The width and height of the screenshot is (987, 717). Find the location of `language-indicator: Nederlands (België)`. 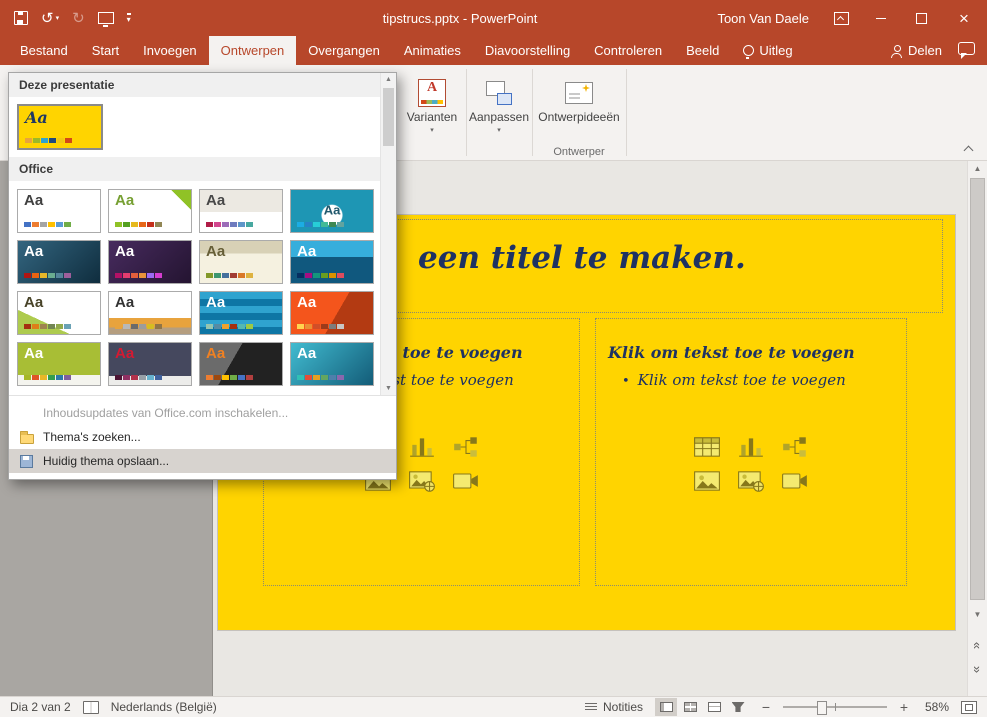

language-indicator: Nederlands (België) is located at coordinates (164, 707).